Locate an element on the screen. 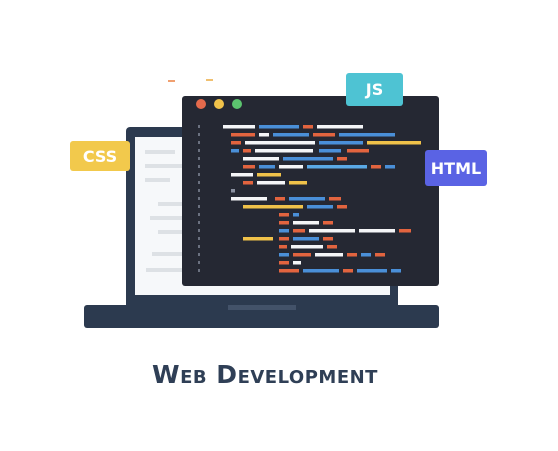 This screenshot has height=451, width=558. html-tag-label: HTML is located at coordinates (456, 168).